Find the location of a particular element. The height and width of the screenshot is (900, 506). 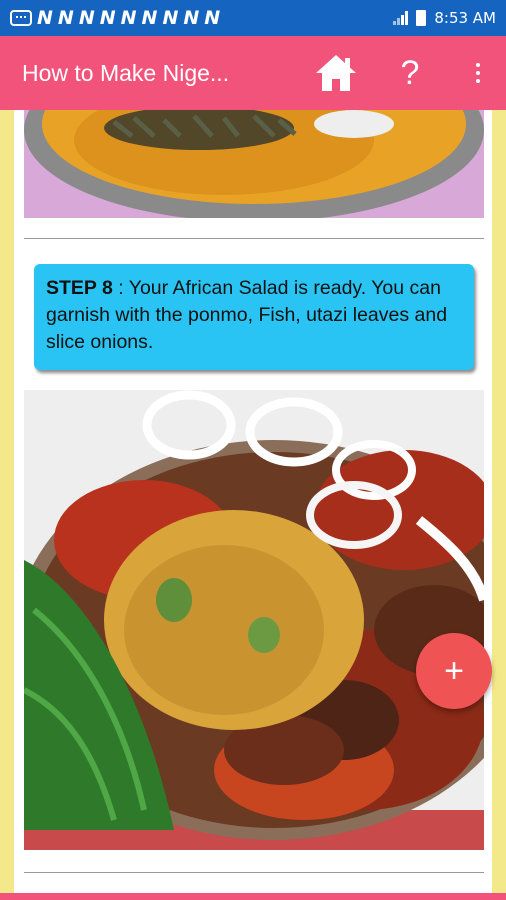

previous-step-image is located at coordinates (254, 164).